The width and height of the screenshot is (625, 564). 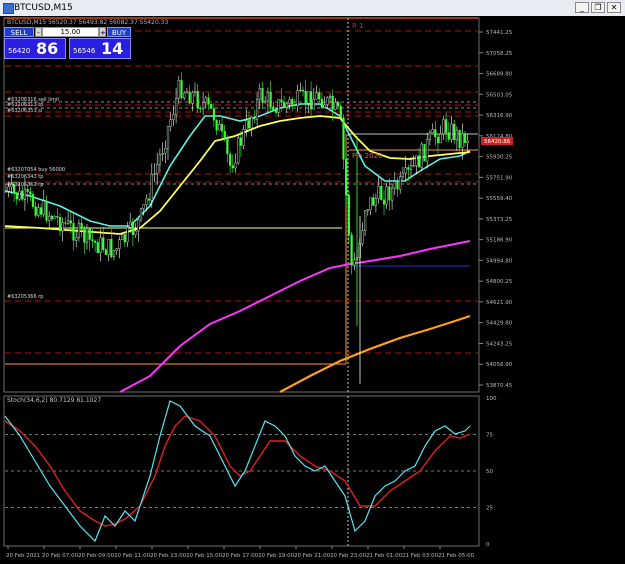 I want to click on sell-button: SELL, so click(x=19, y=32).